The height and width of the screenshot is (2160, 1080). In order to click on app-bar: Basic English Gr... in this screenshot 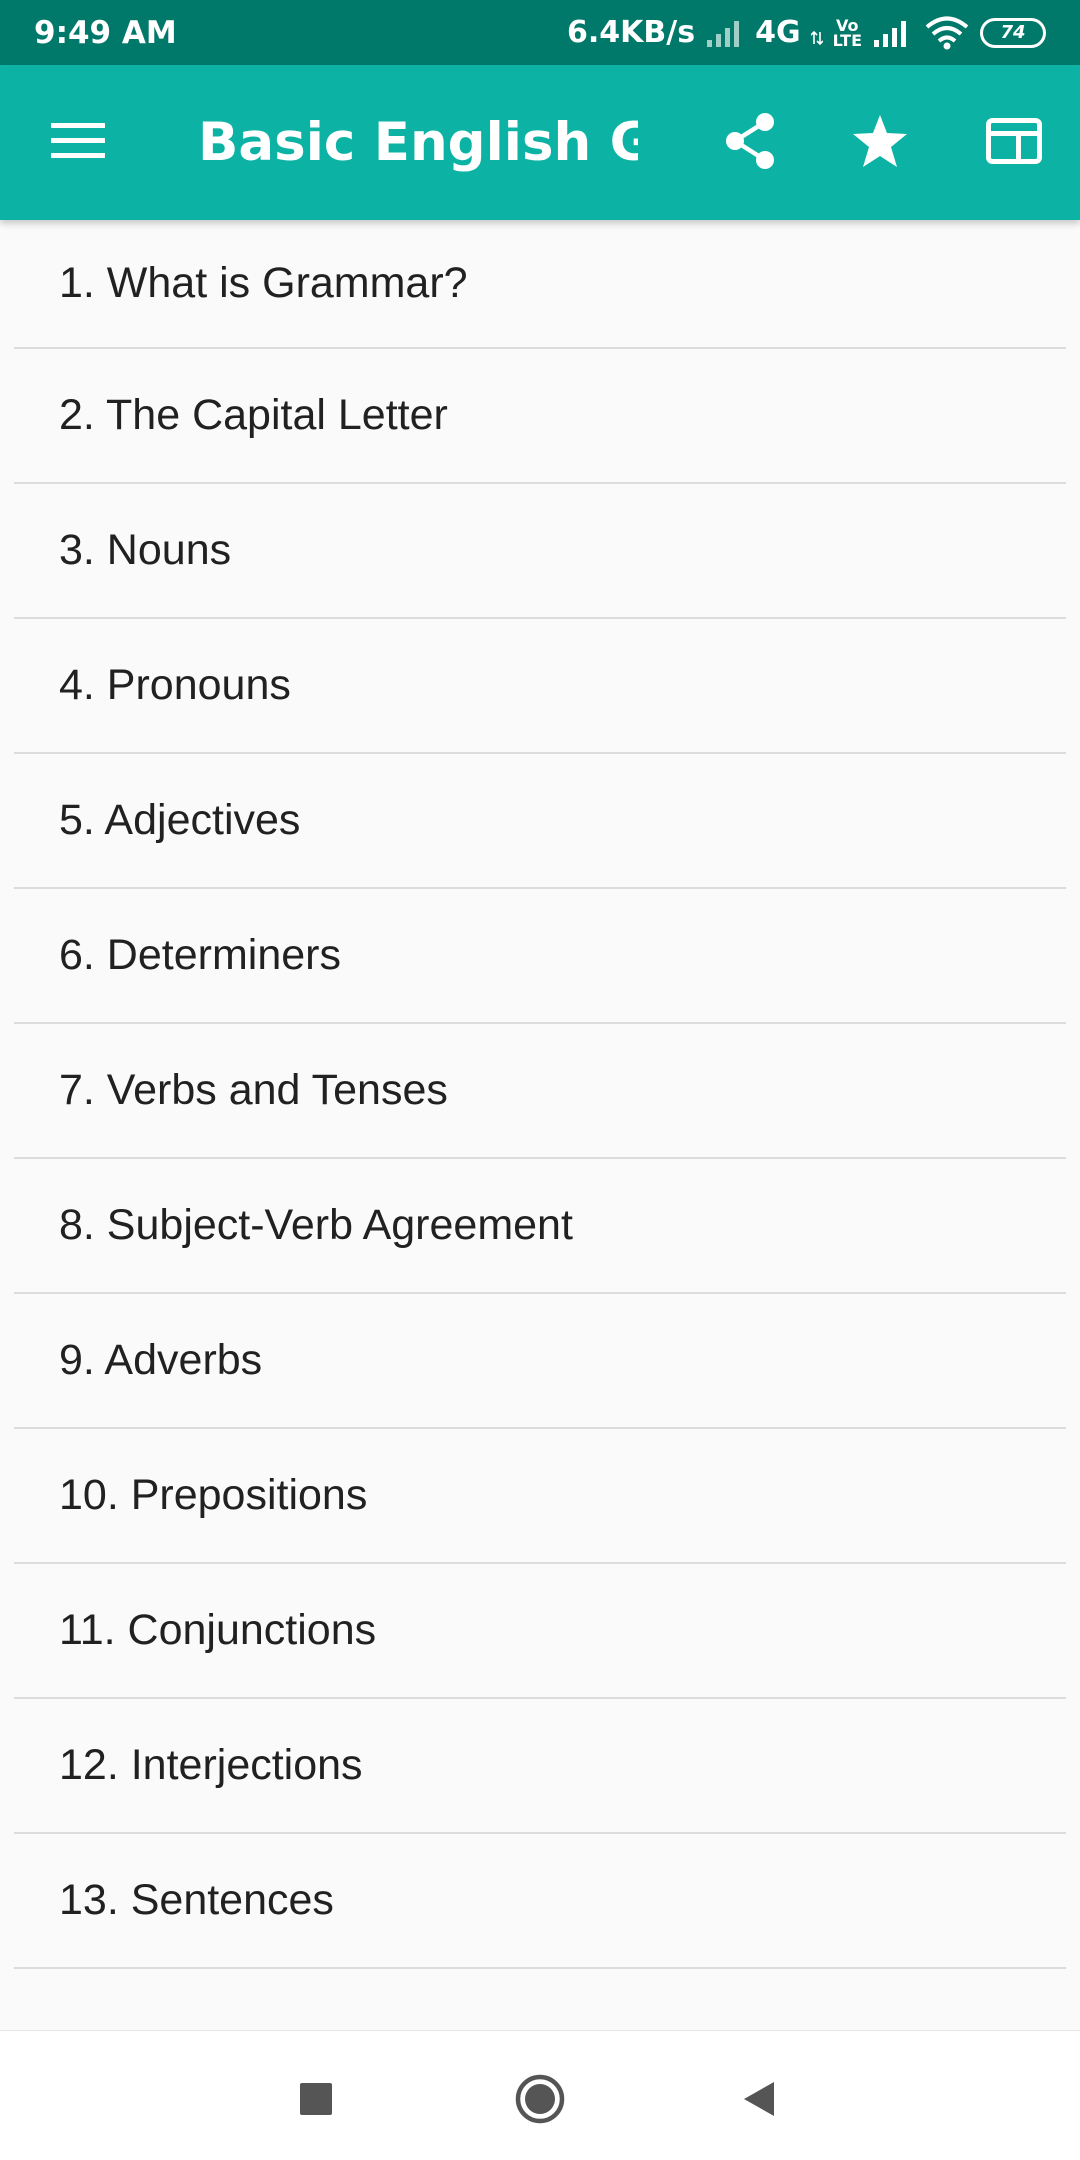, I will do `click(540, 142)`.